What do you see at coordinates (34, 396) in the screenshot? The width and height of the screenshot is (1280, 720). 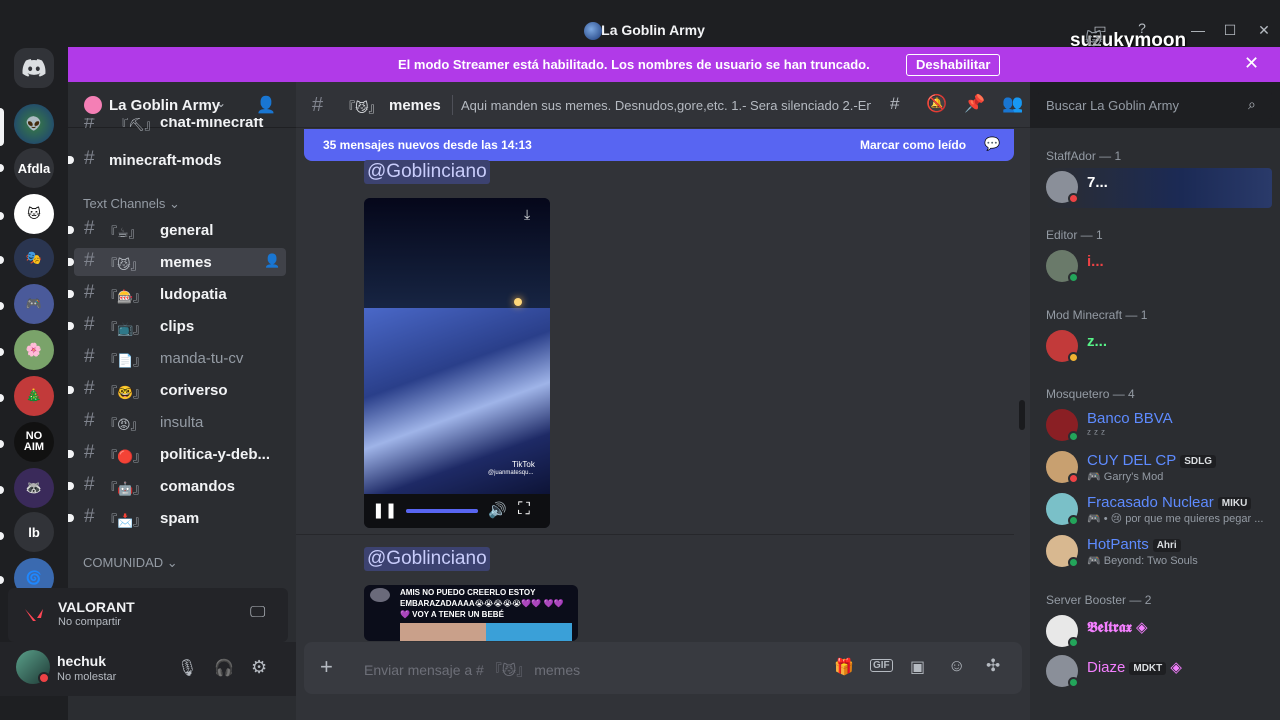 I see `server-avatar: 🎄` at bounding box center [34, 396].